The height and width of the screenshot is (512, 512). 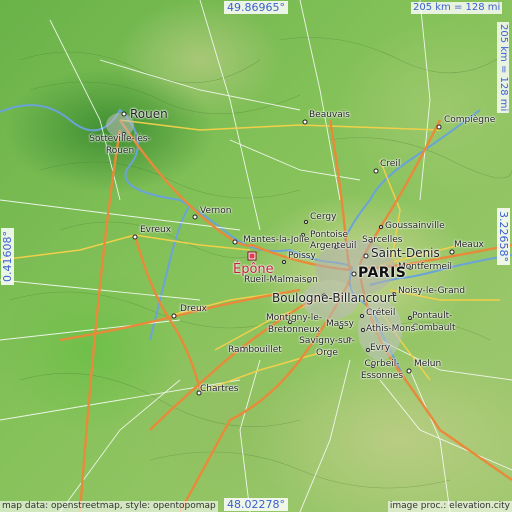 What do you see at coordinates (323, 217) in the screenshot?
I see `city-label-cergy: Cergy` at bounding box center [323, 217].